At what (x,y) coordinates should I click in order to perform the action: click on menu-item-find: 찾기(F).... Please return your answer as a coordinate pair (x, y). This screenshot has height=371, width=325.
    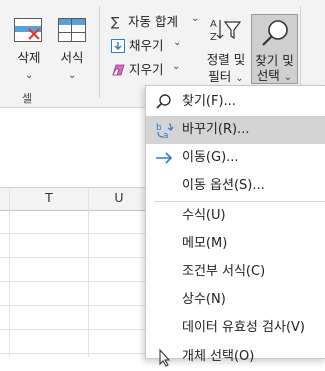
    Looking at the image, I should click on (235, 102).